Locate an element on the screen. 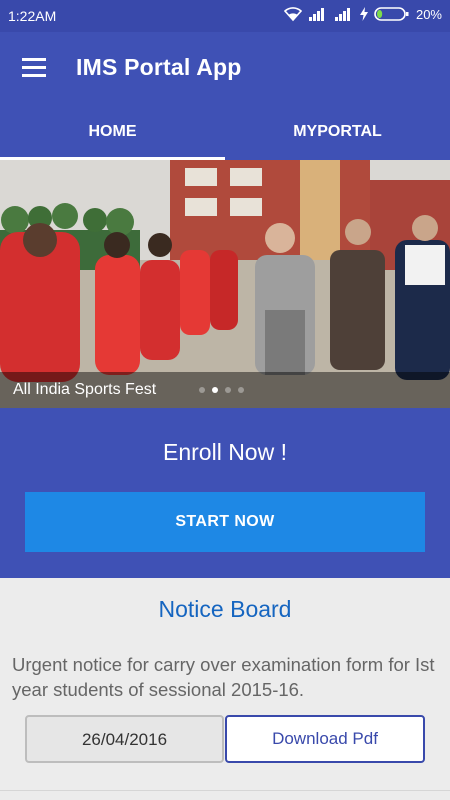  divider is located at coordinates (225, 790).